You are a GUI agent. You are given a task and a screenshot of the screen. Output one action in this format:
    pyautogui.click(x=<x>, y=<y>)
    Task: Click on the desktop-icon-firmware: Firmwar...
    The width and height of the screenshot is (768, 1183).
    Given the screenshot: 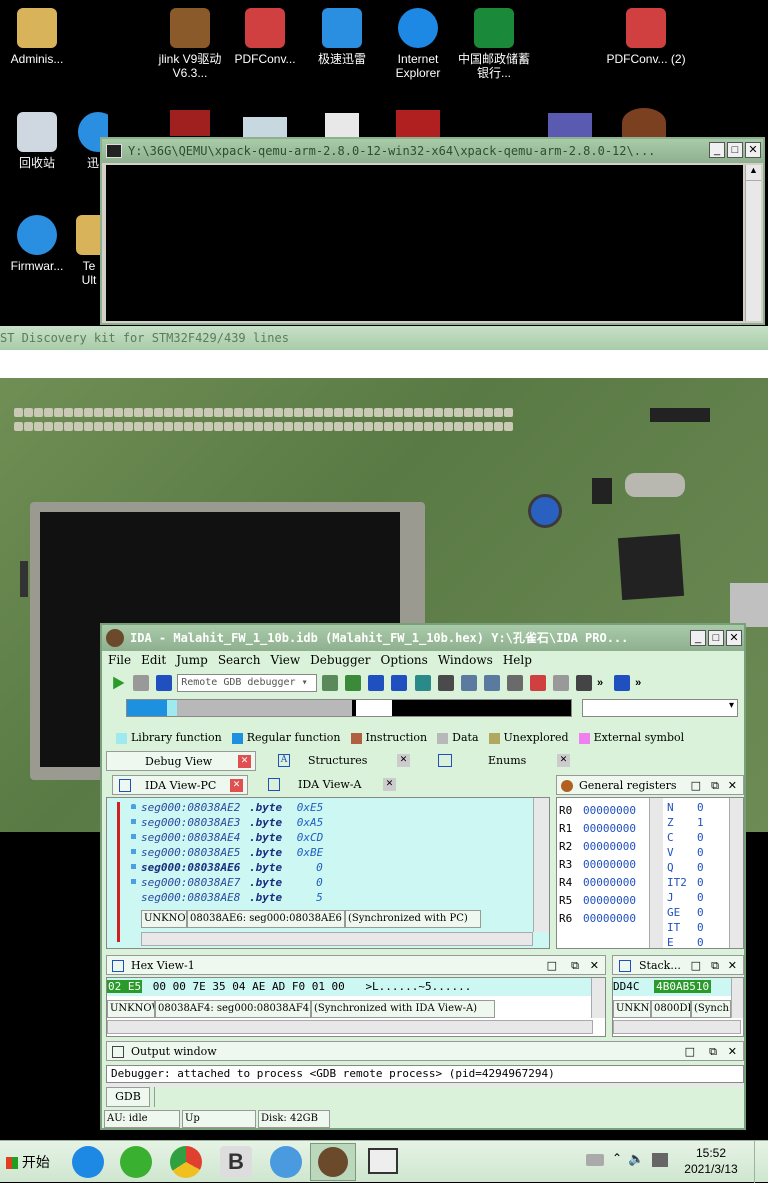 What is the action you would take?
    pyautogui.click(x=38, y=244)
    